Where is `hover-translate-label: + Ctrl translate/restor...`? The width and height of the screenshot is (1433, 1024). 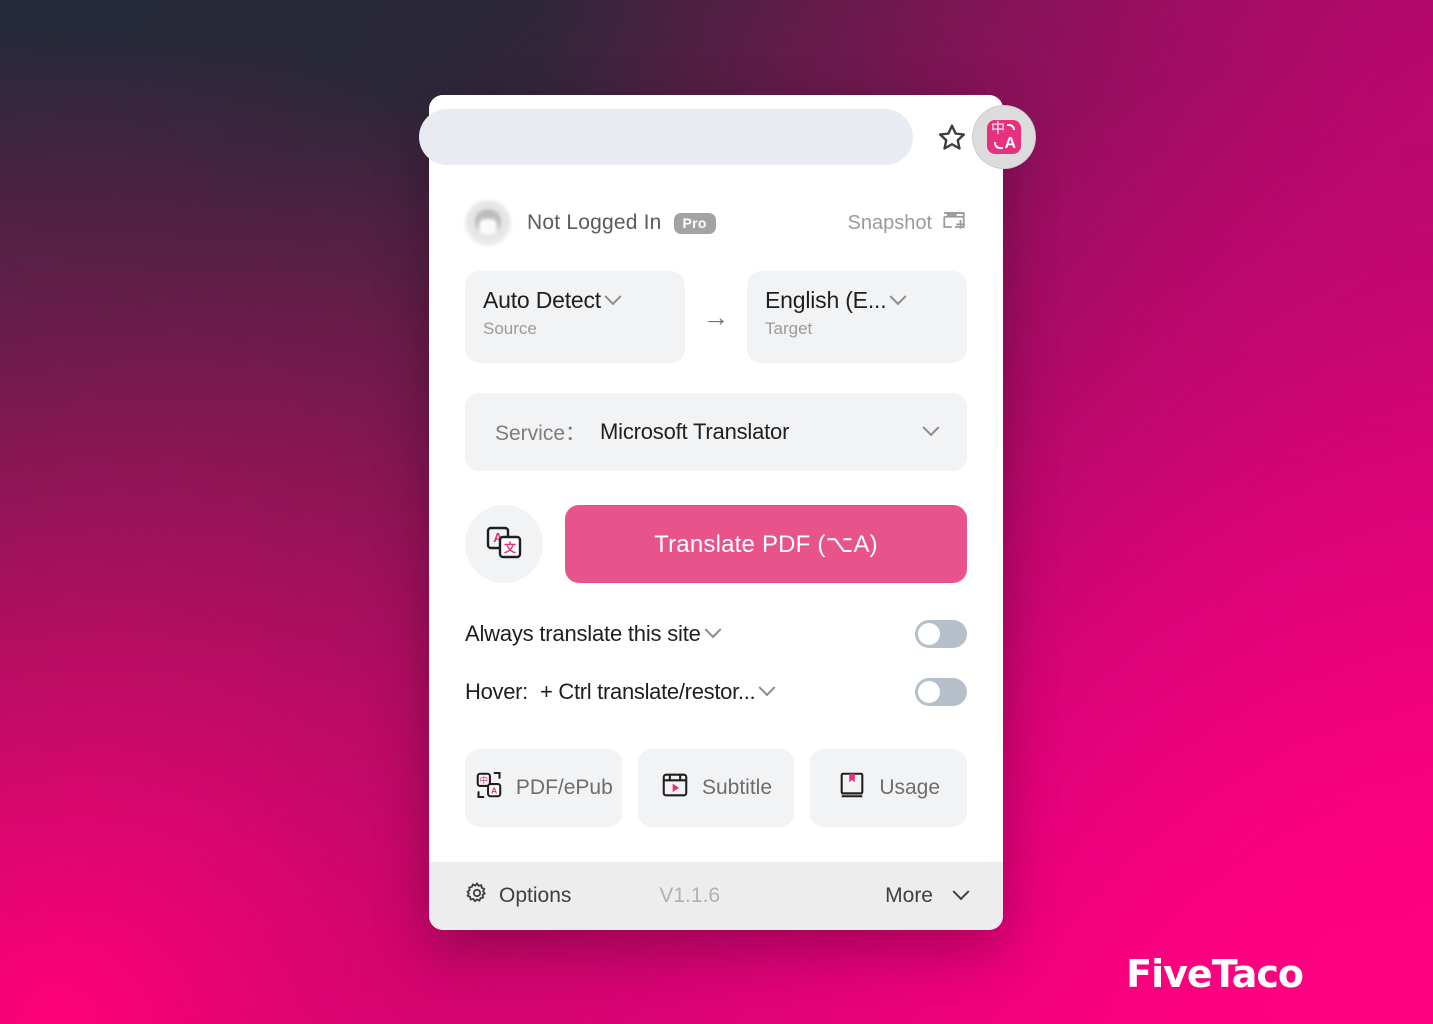 hover-translate-label: + Ctrl translate/restor... is located at coordinates (648, 691).